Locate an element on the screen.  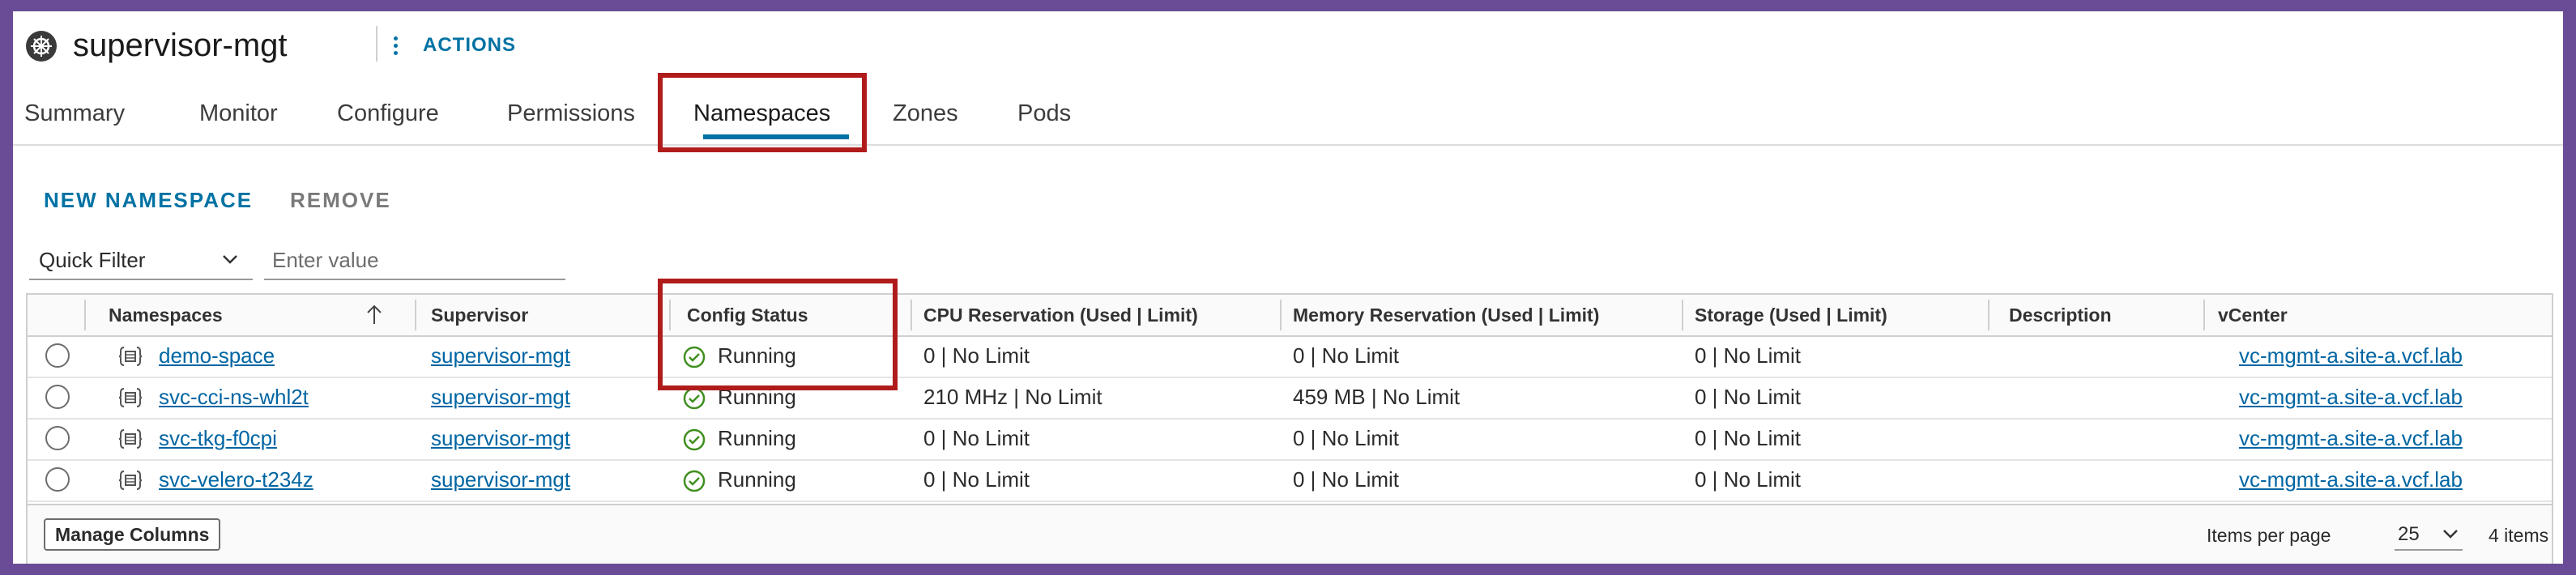
column-header-storage: Storage (Used | Limit) is located at coordinates (1791, 315).